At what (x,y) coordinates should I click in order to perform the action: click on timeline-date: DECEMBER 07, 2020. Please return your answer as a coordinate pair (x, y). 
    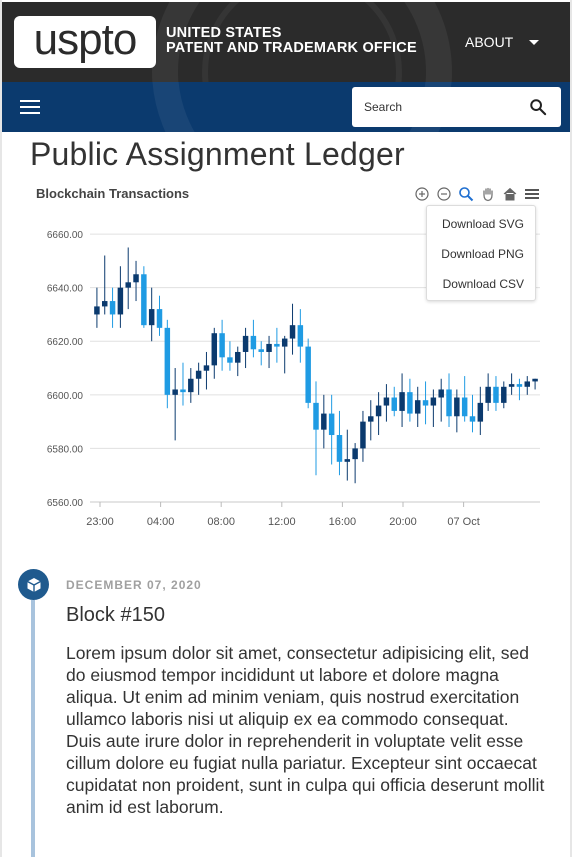
    Looking at the image, I should click on (134, 585).